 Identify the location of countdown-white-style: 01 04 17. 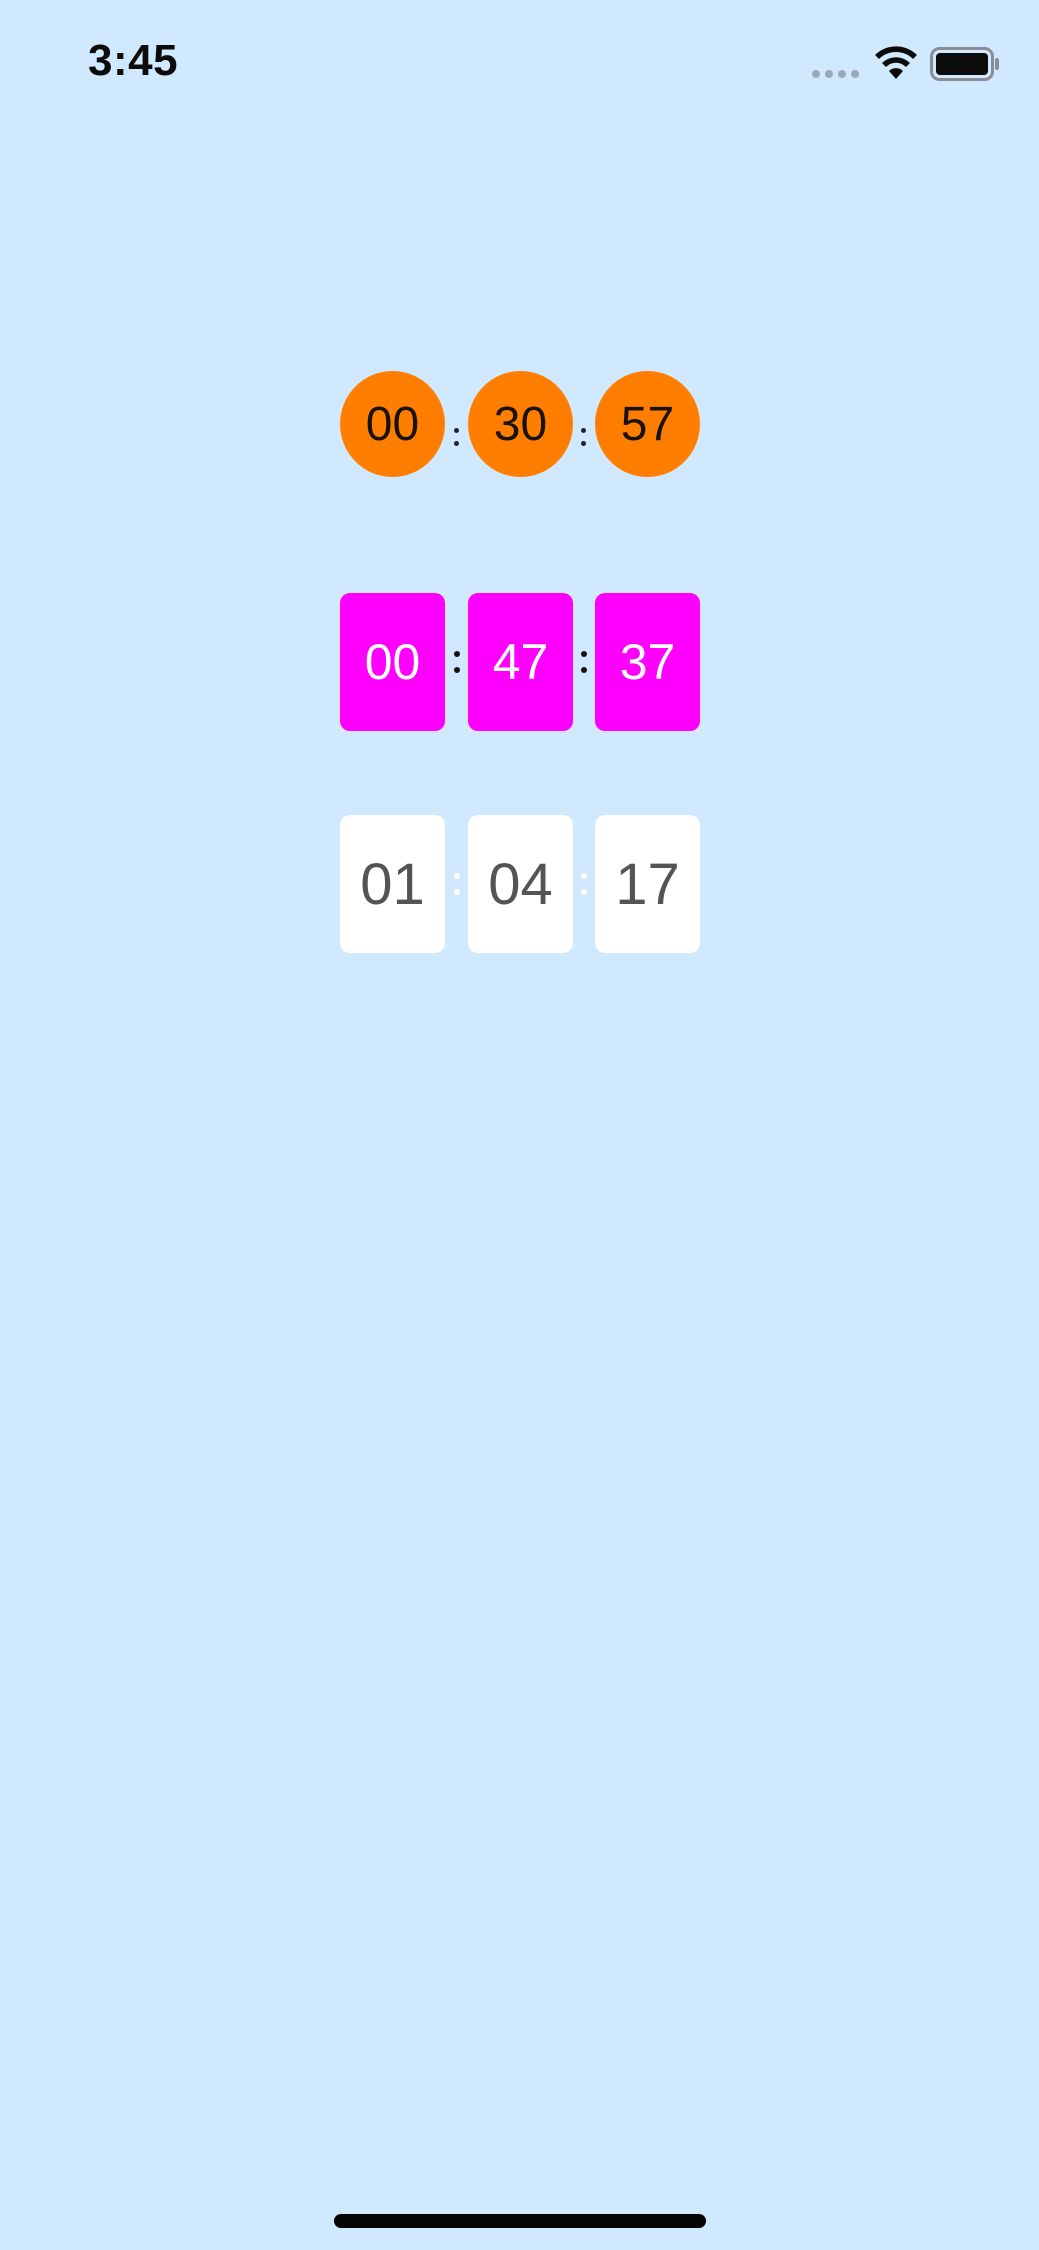
(520, 884).